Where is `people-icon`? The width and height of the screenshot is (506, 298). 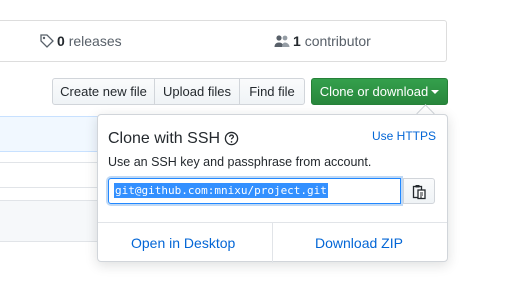 people-icon is located at coordinates (282, 42).